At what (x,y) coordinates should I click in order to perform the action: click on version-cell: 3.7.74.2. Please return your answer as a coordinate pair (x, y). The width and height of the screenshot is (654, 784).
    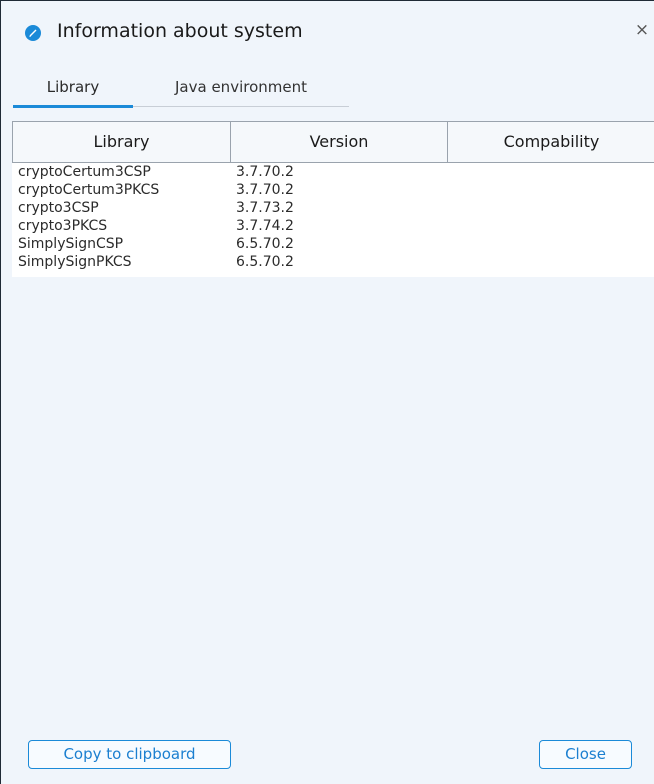
    Looking at the image, I should click on (265, 226).